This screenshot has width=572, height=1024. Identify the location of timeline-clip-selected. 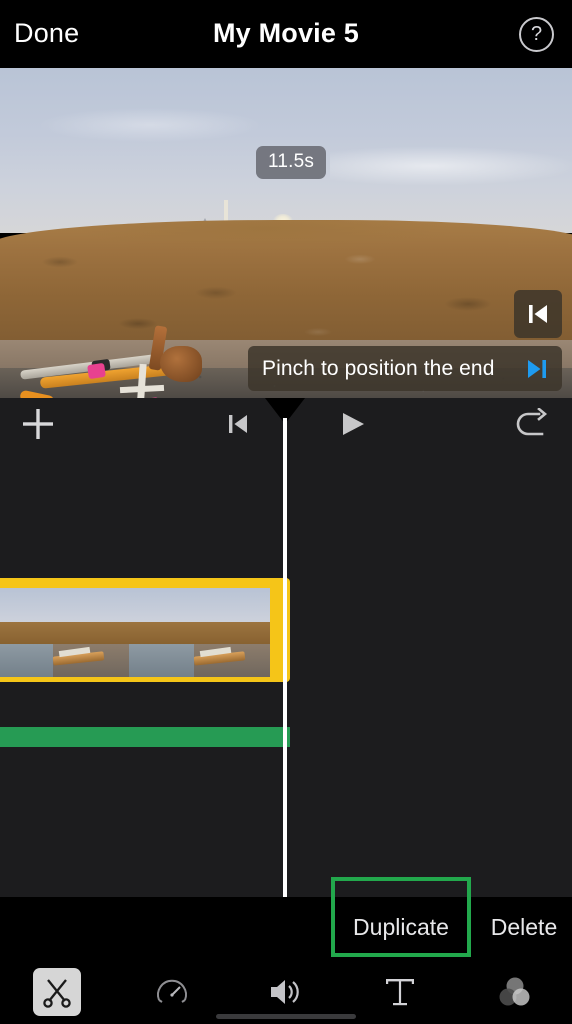
(145, 630).